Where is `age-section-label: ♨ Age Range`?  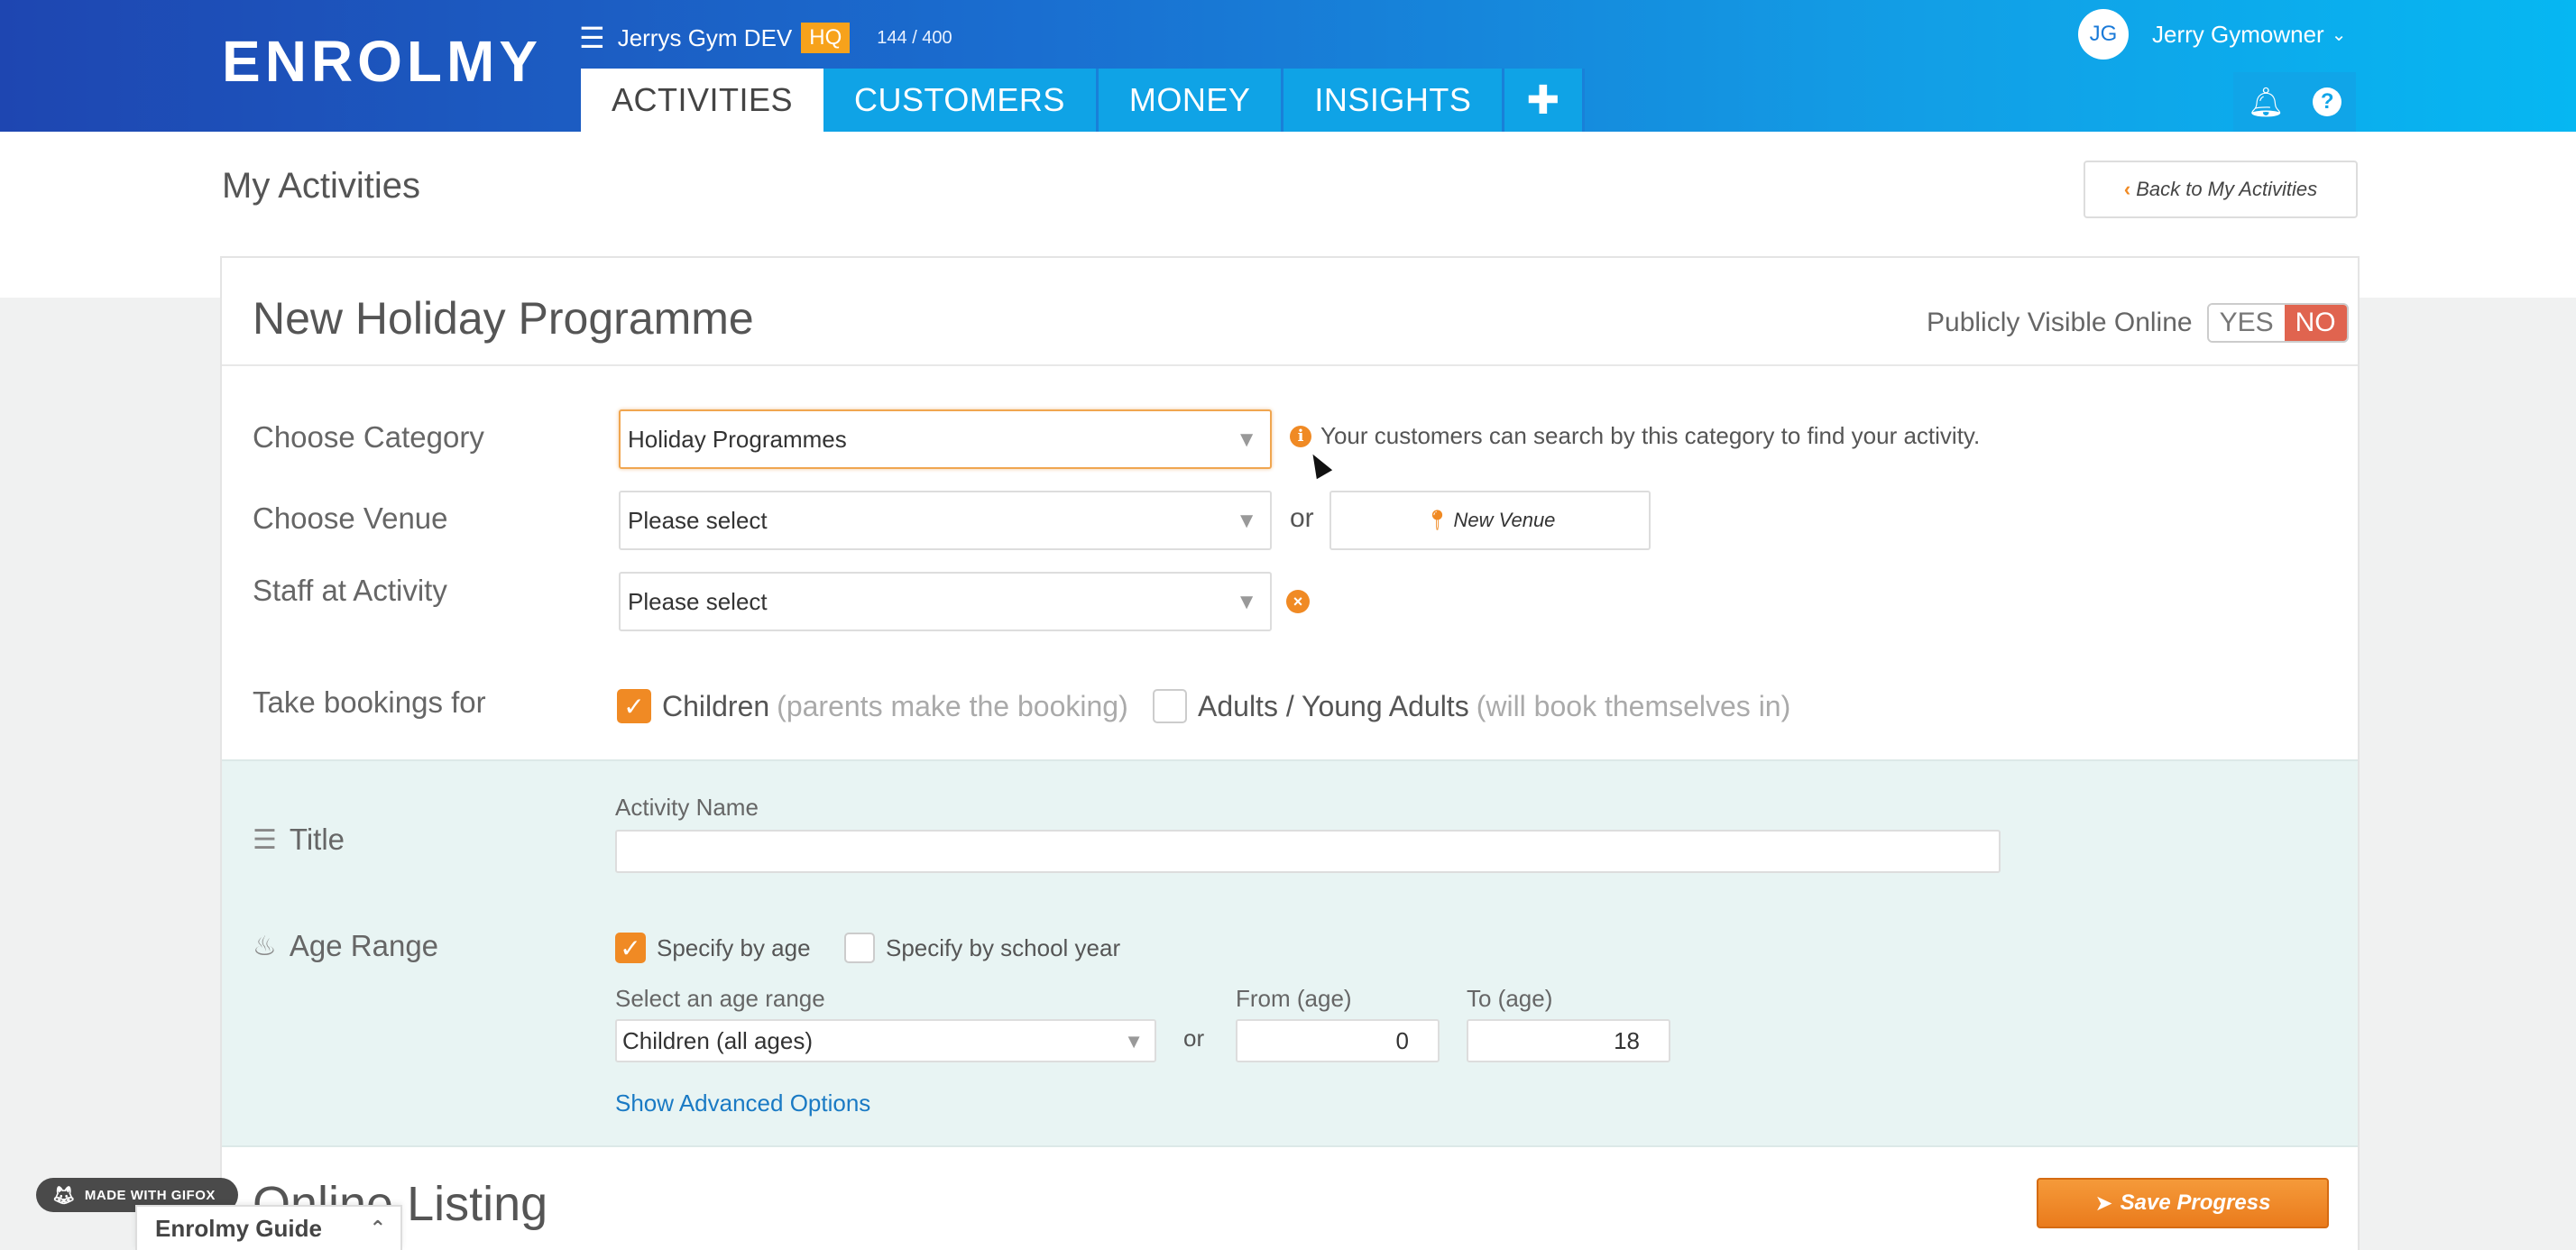 age-section-label: ♨ Age Range is located at coordinates (346, 946).